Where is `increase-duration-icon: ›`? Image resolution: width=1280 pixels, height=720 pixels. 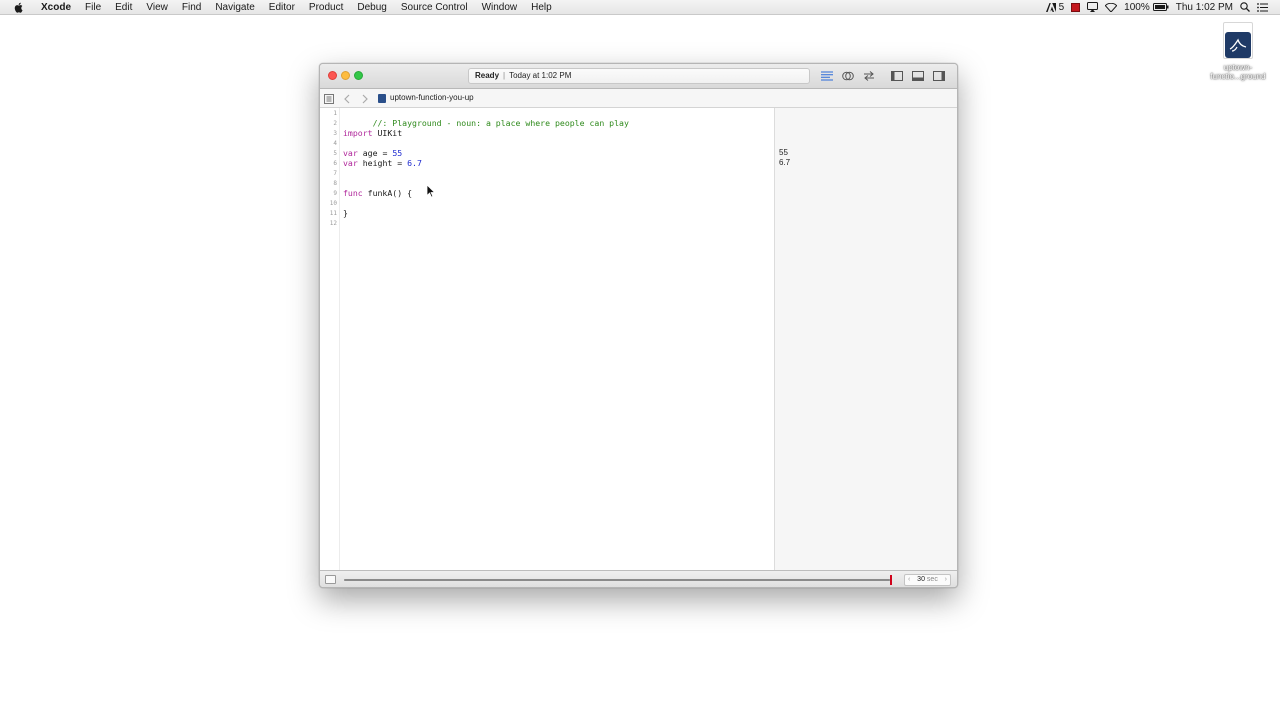 increase-duration-icon: › is located at coordinates (946, 580).